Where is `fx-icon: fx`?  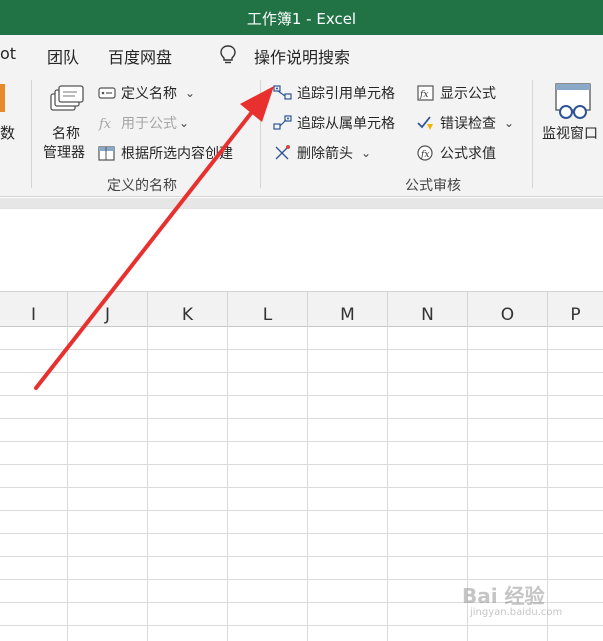
fx-icon: fx is located at coordinates (105, 124).